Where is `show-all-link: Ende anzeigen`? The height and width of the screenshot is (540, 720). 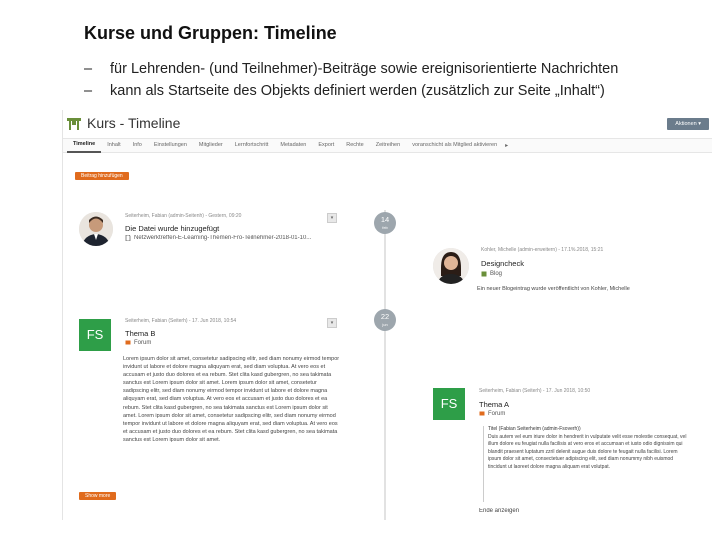
show-all-link: Ende anzeigen is located at coordinates (499, 511).